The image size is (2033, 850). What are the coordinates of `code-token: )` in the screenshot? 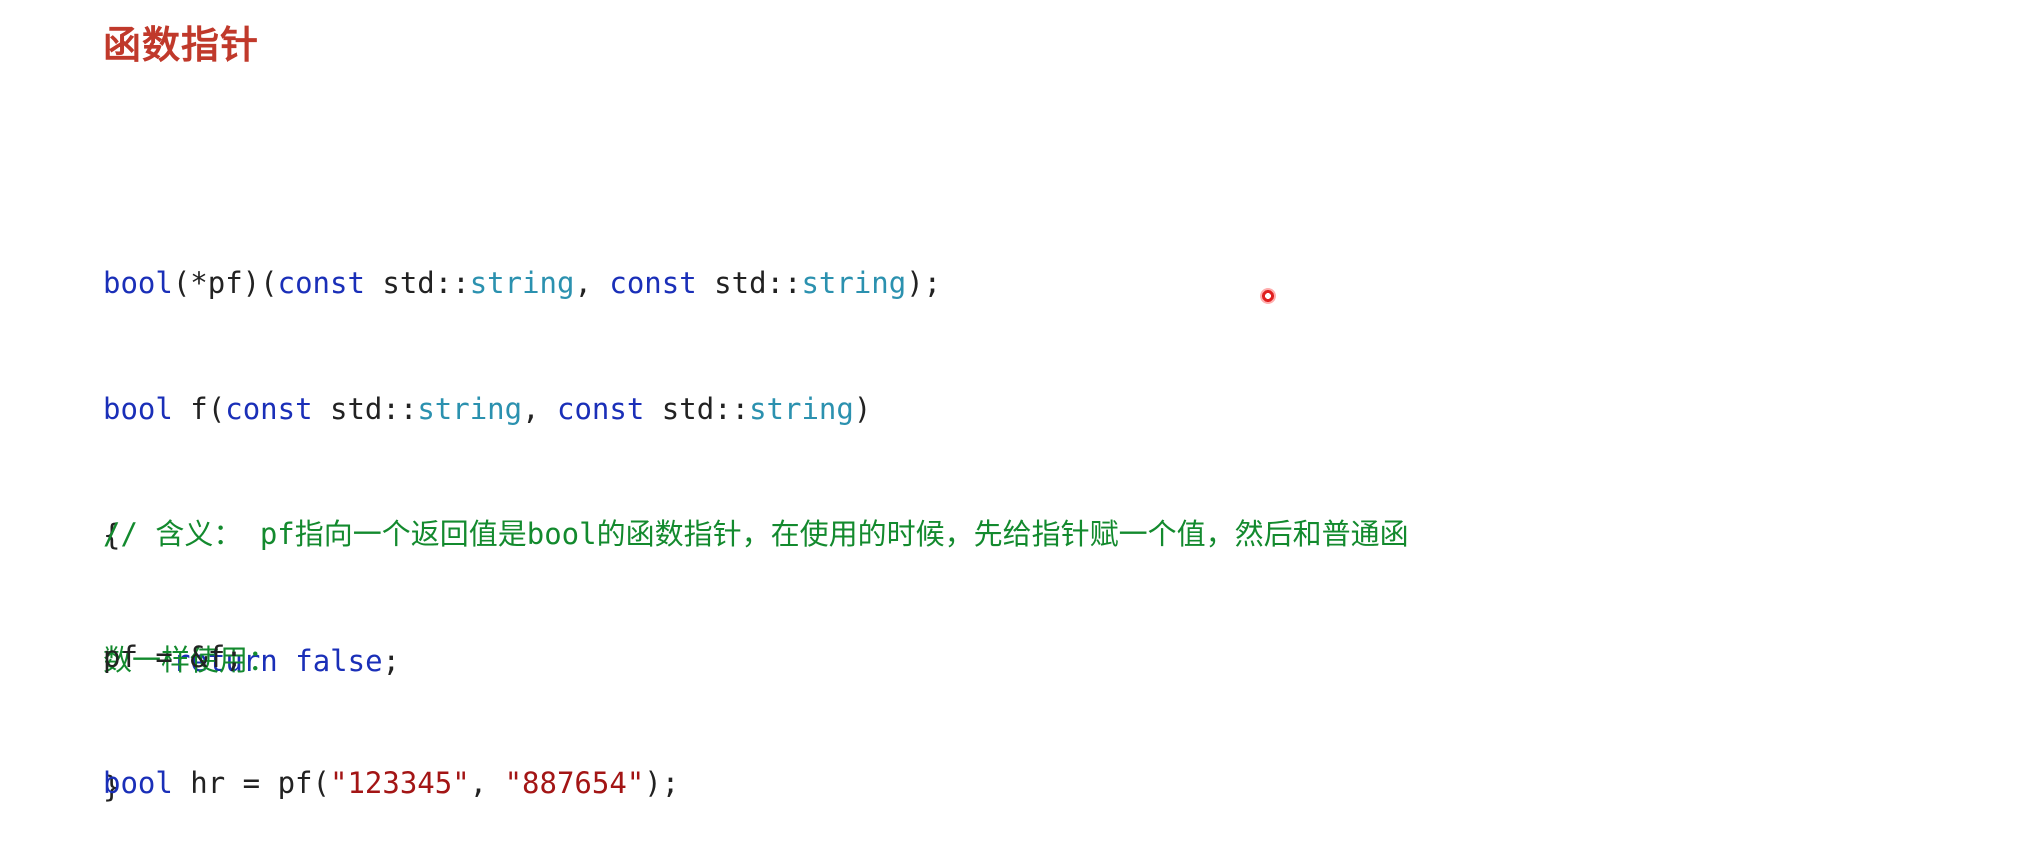 It's located at (862, 409).